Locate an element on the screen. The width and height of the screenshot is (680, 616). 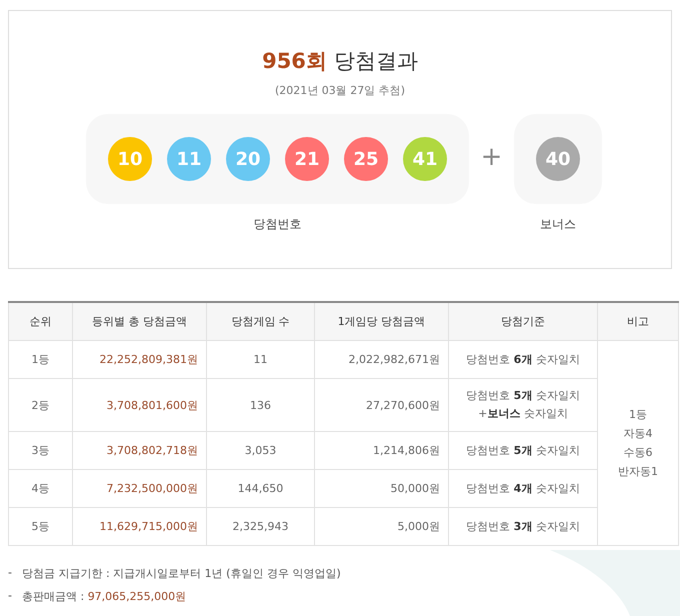
per-game-prize-cell: 2,022,982,671원 is located at coordinates (381, 359).